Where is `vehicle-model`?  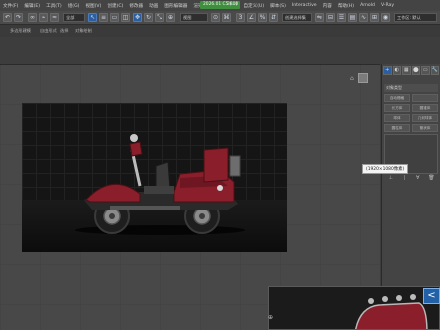 vehicle-model is located at coordinates (160, 185).